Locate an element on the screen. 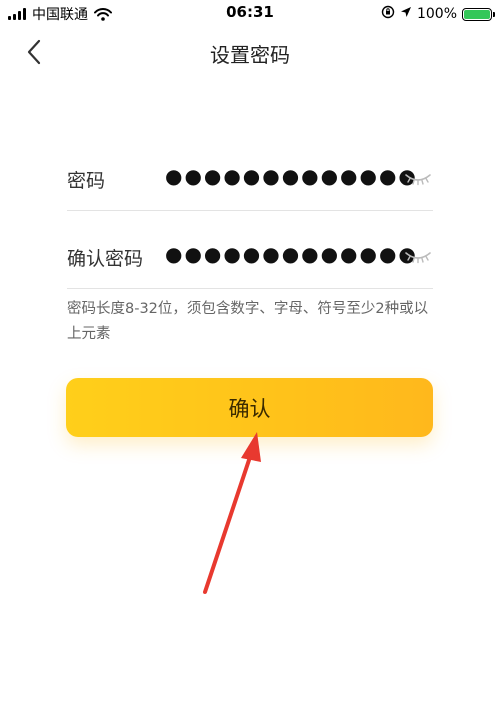 Image resolution: width=500 pixels, height=711 pixels. battery-percent: 100% is located at coordinates (436, 14).